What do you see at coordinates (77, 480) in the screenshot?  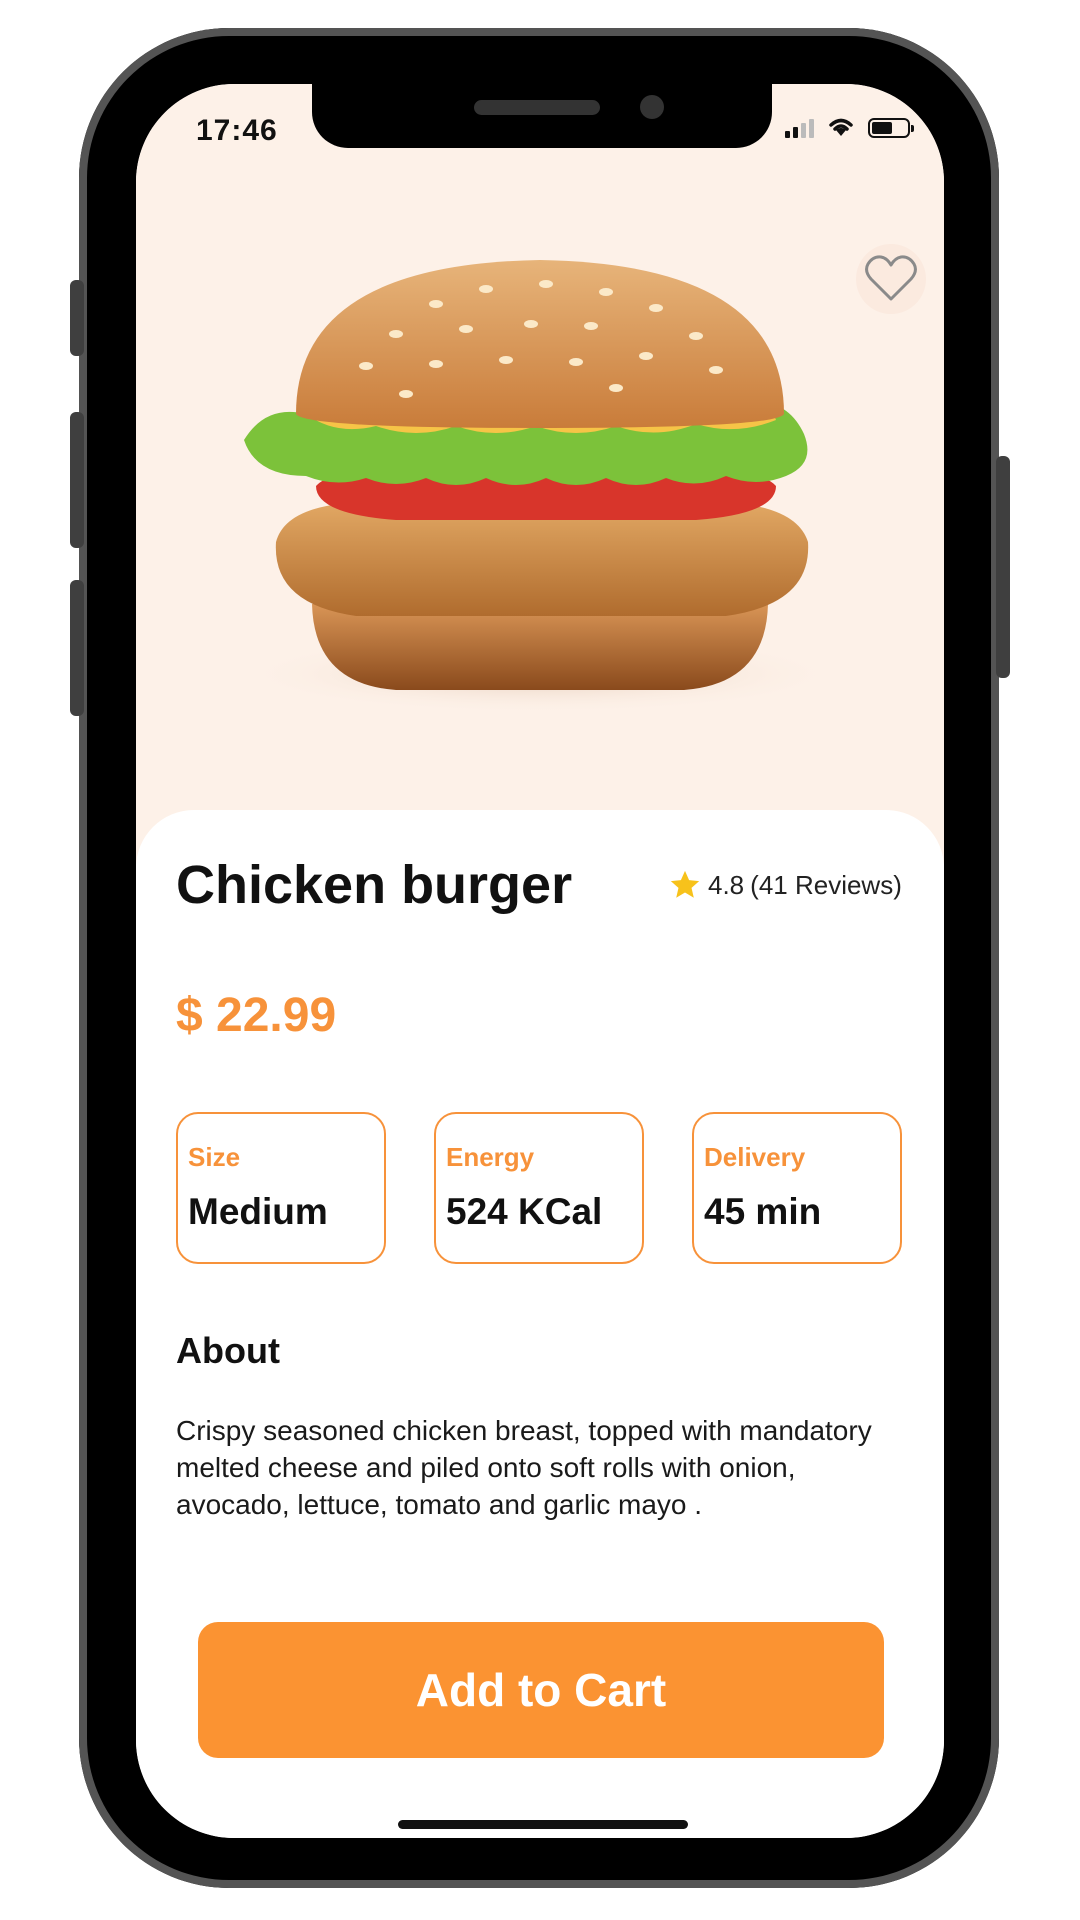 I see `volume-up-button` at bounding box center [77, 480].